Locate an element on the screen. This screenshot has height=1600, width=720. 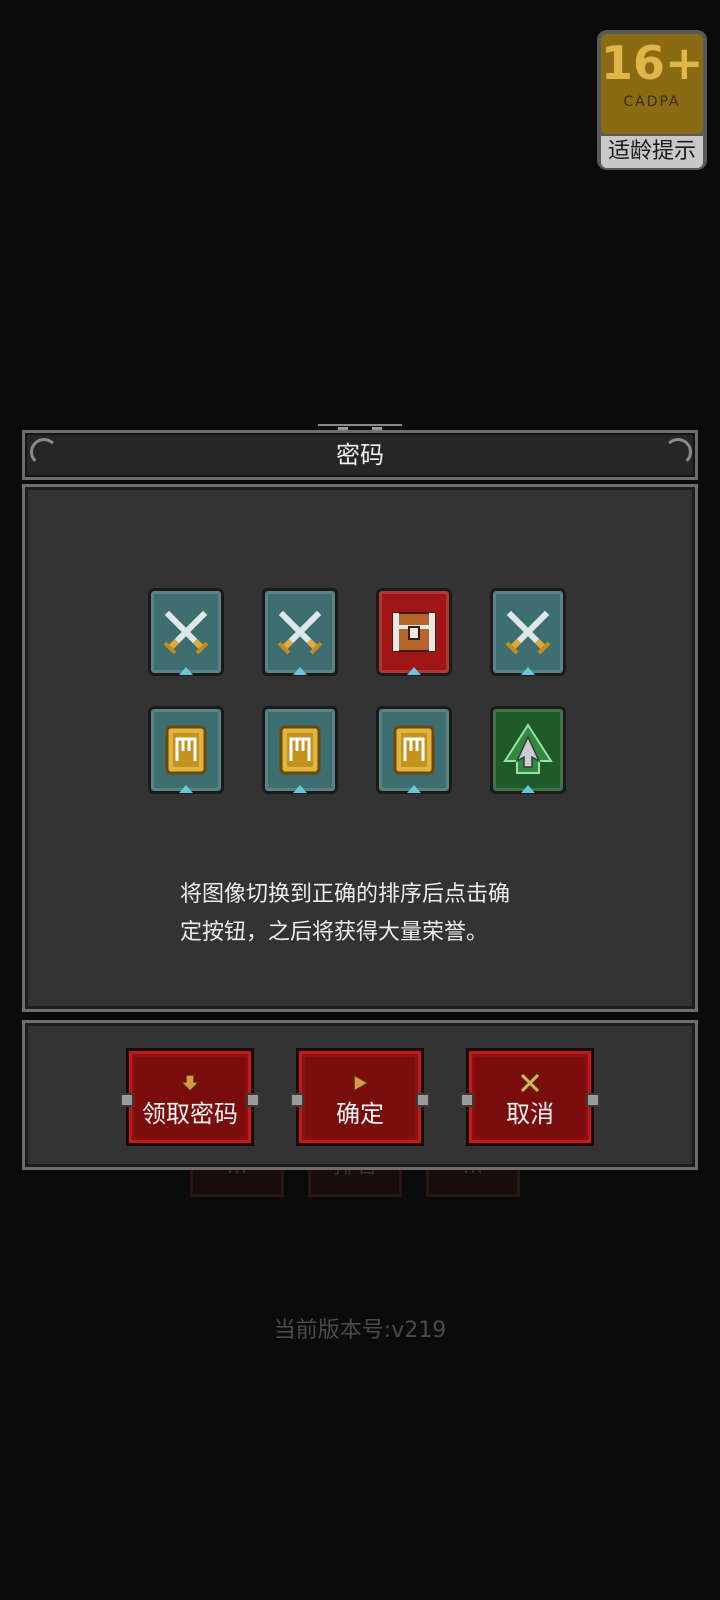
instructions-text: 将图像切换到正确的排序后点击确 定按钮，之后将获得大量荣誉。 is located at coordinates (370, 914).